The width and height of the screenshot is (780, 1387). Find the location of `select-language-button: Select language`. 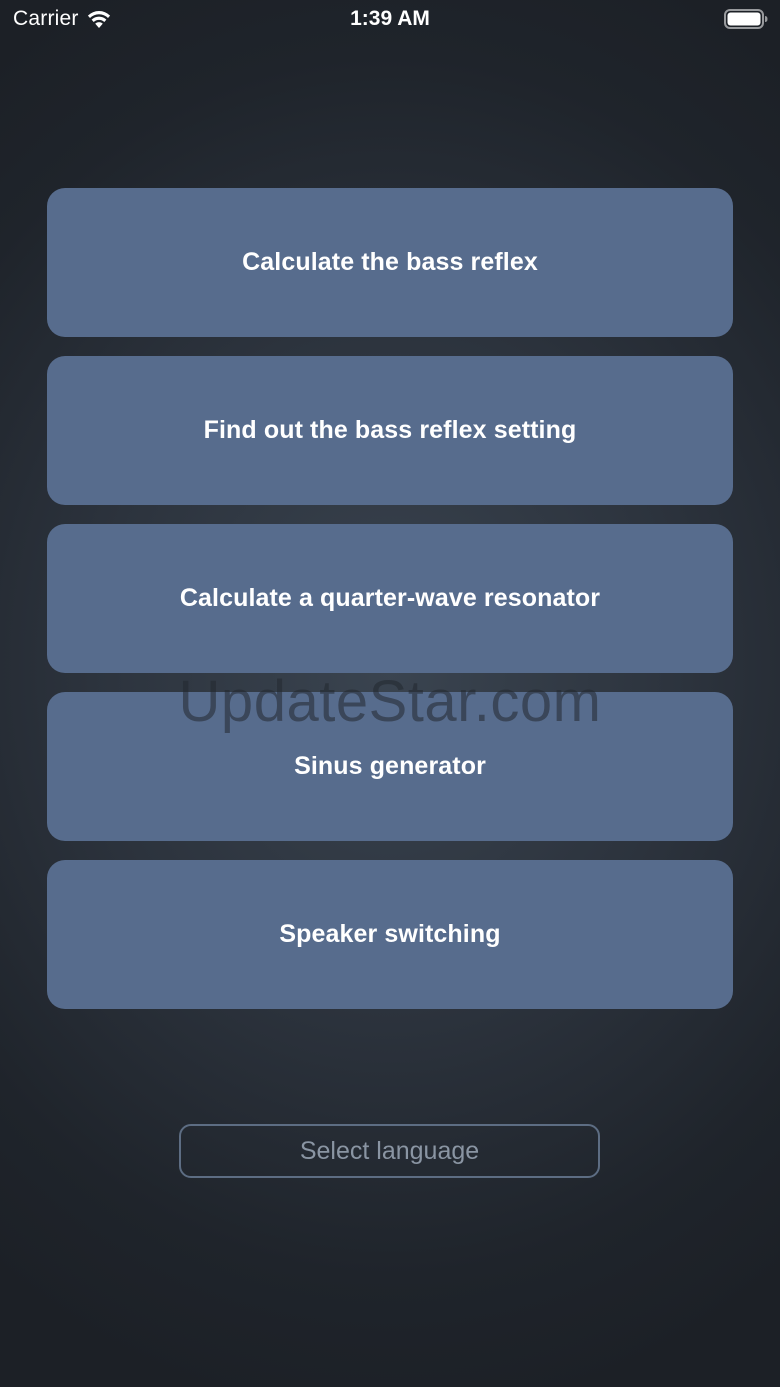

select-language-button: Select language is located at coordinates (389, 1151).